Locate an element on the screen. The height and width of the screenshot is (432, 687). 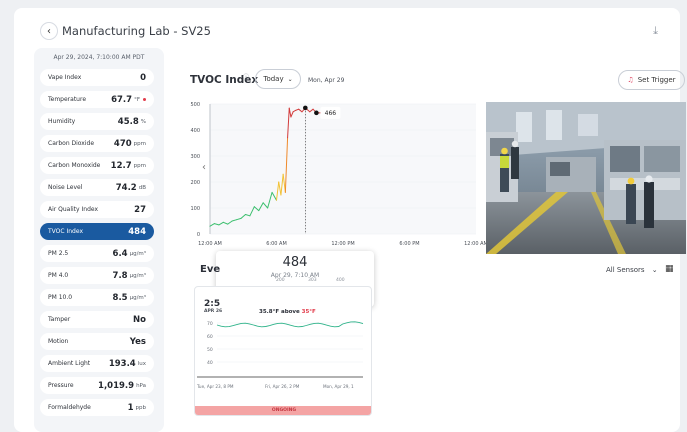
scale-label-3: 400 is located at coordinates (340, 280).